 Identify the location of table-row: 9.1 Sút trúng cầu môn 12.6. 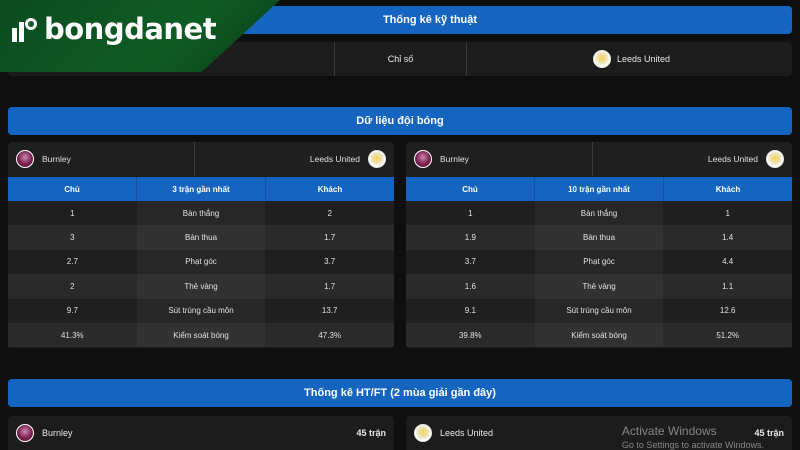
(599, 310).